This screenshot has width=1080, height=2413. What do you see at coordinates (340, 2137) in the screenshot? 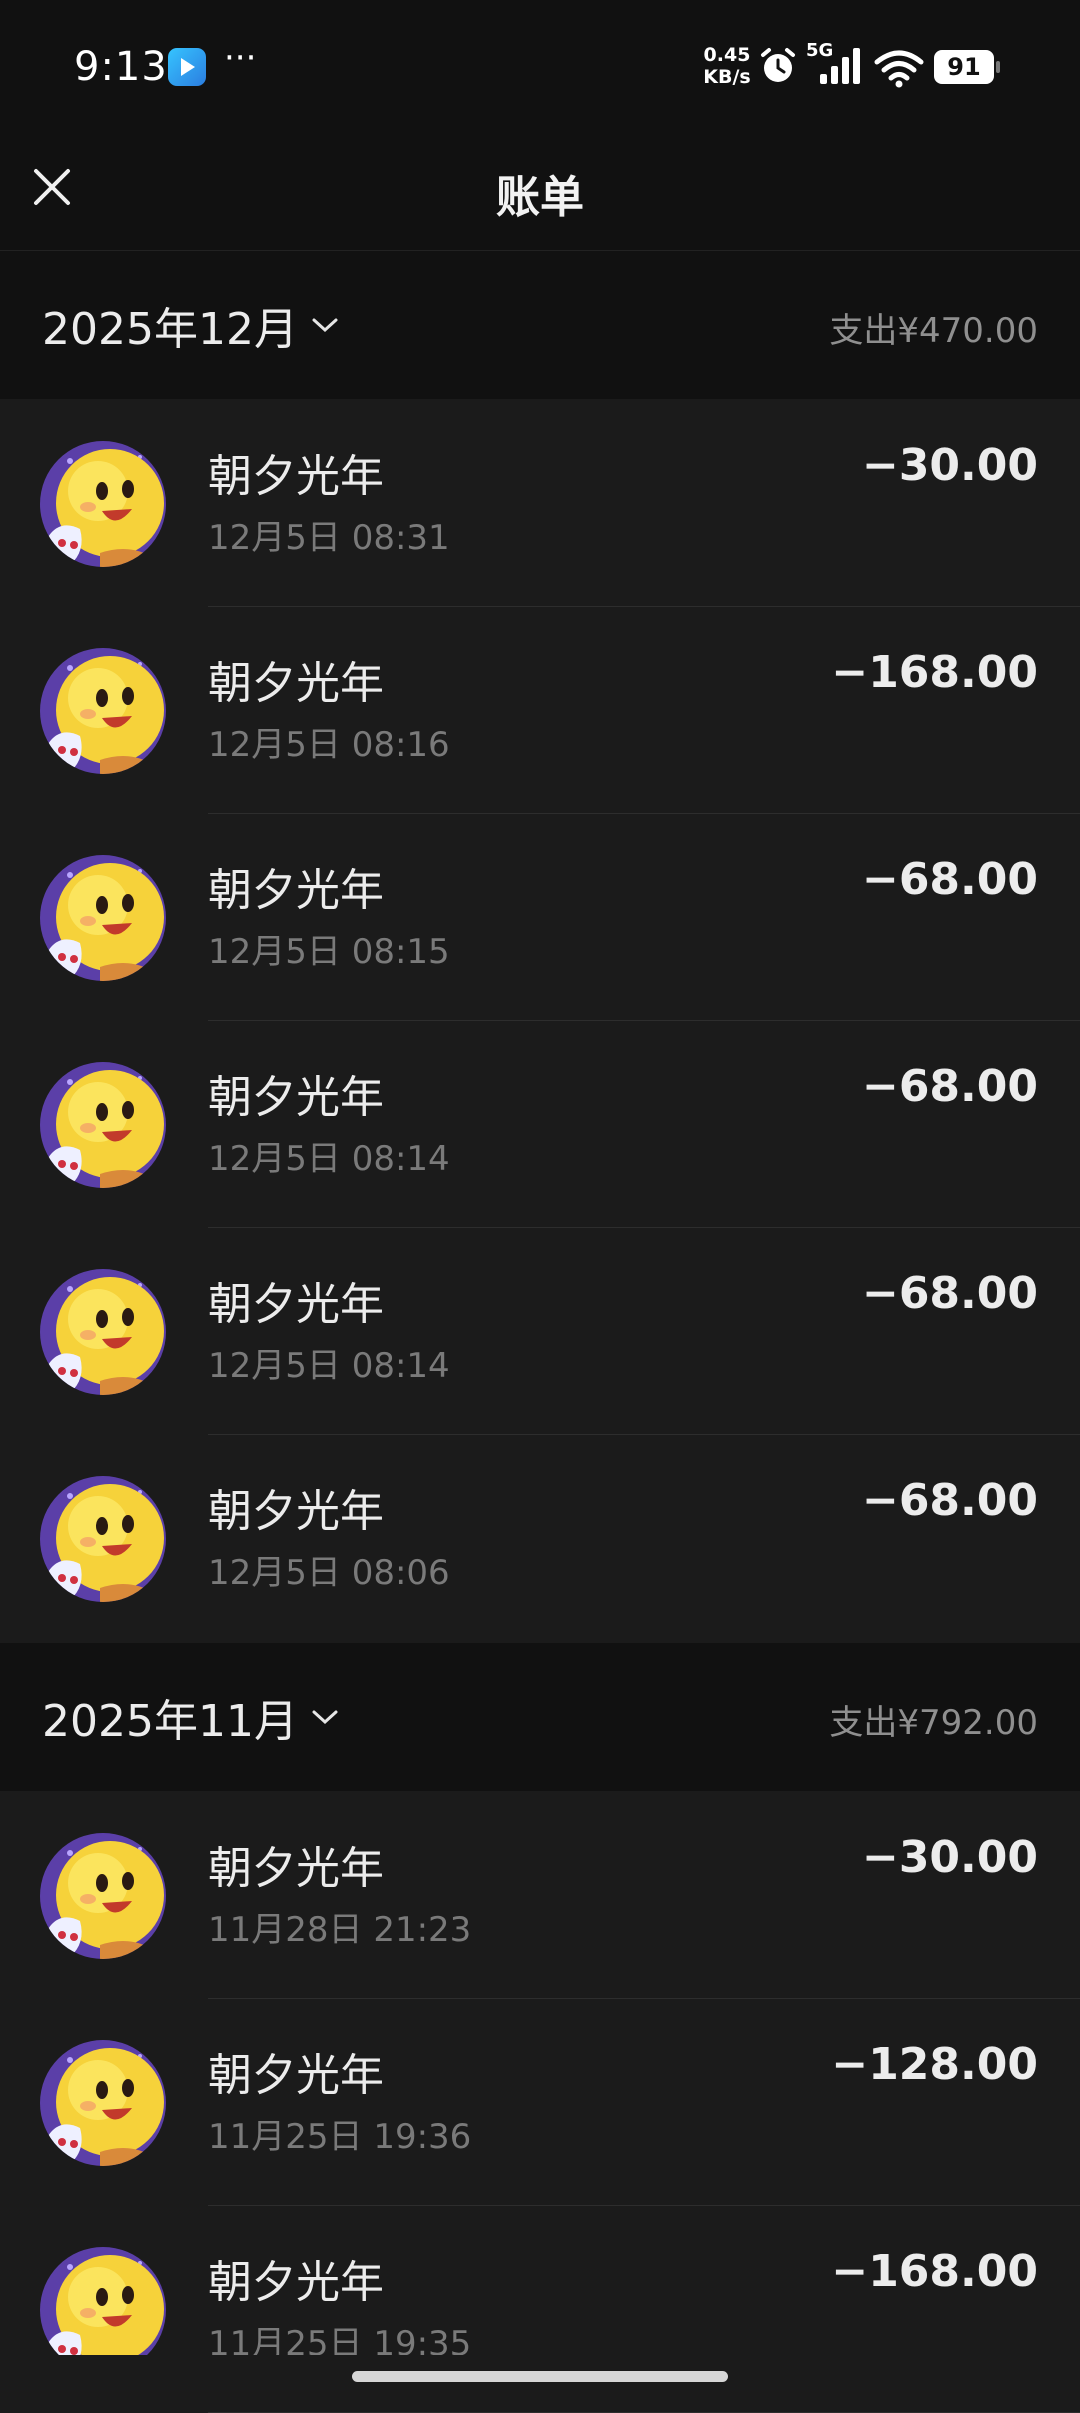
I see `transaction-time: 11月25日 19:36` at bounding box center [340, 2137].